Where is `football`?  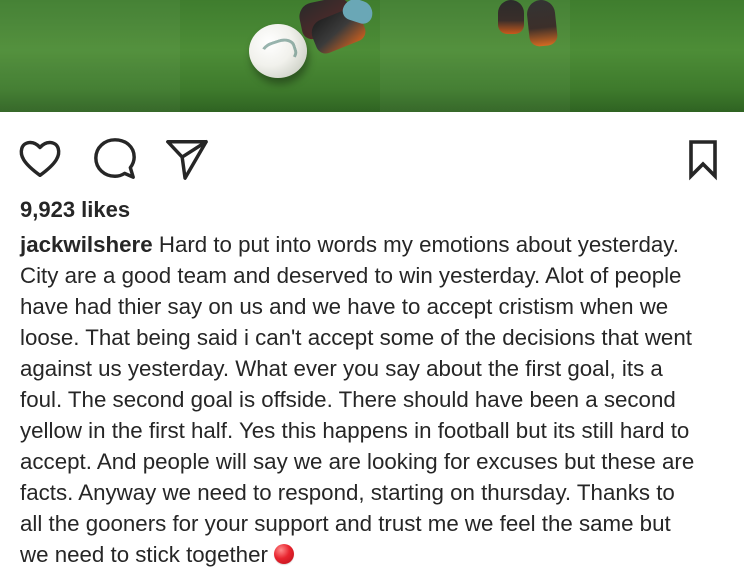 football is located at coordinates (278, 51).